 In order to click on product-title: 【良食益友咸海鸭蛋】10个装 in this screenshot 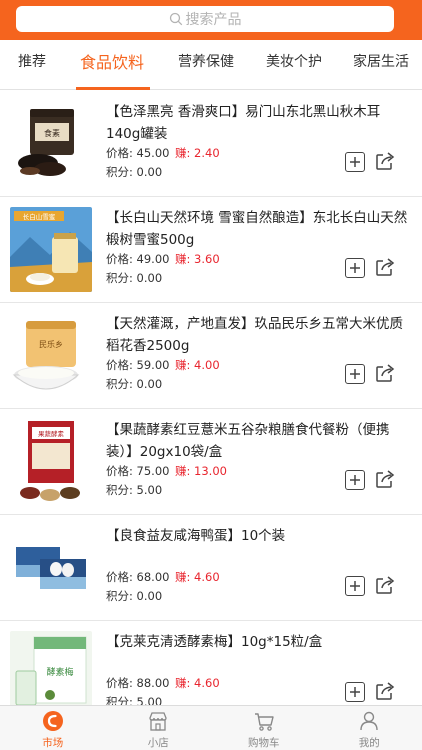, I will do `click(259, 536)`.